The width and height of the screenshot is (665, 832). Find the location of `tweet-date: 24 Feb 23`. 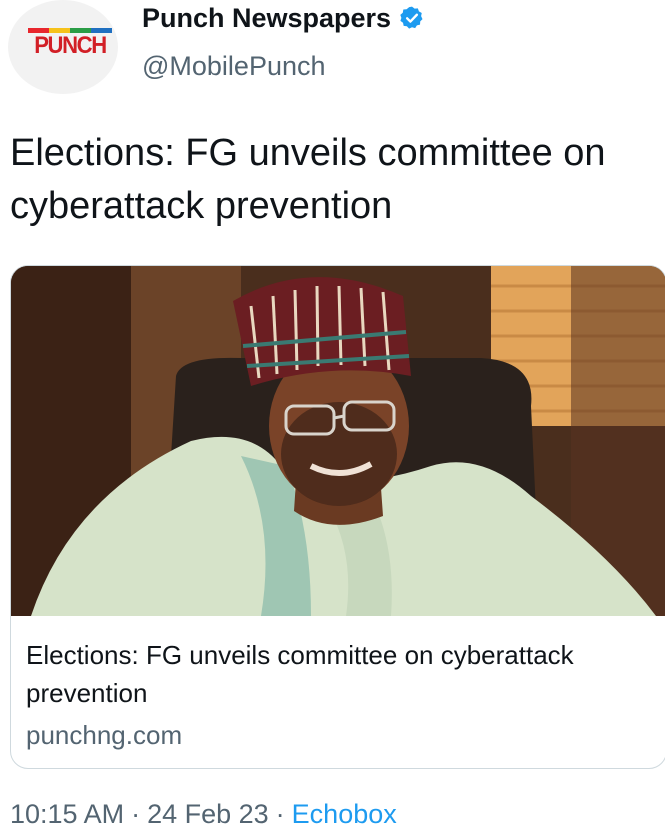

tweet-date: 24 Feb 23 is located at coordinates (208, 814).